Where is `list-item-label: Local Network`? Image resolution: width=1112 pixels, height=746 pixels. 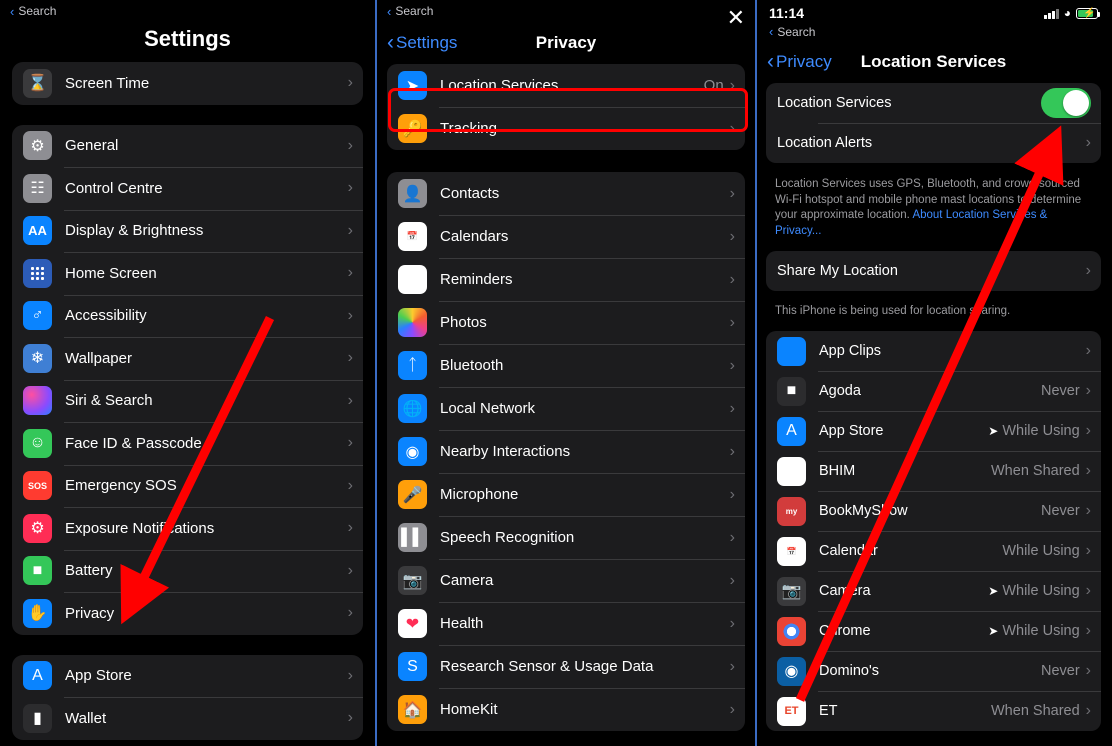 list-item-label: Local Network is located at coordinates (488, 408).